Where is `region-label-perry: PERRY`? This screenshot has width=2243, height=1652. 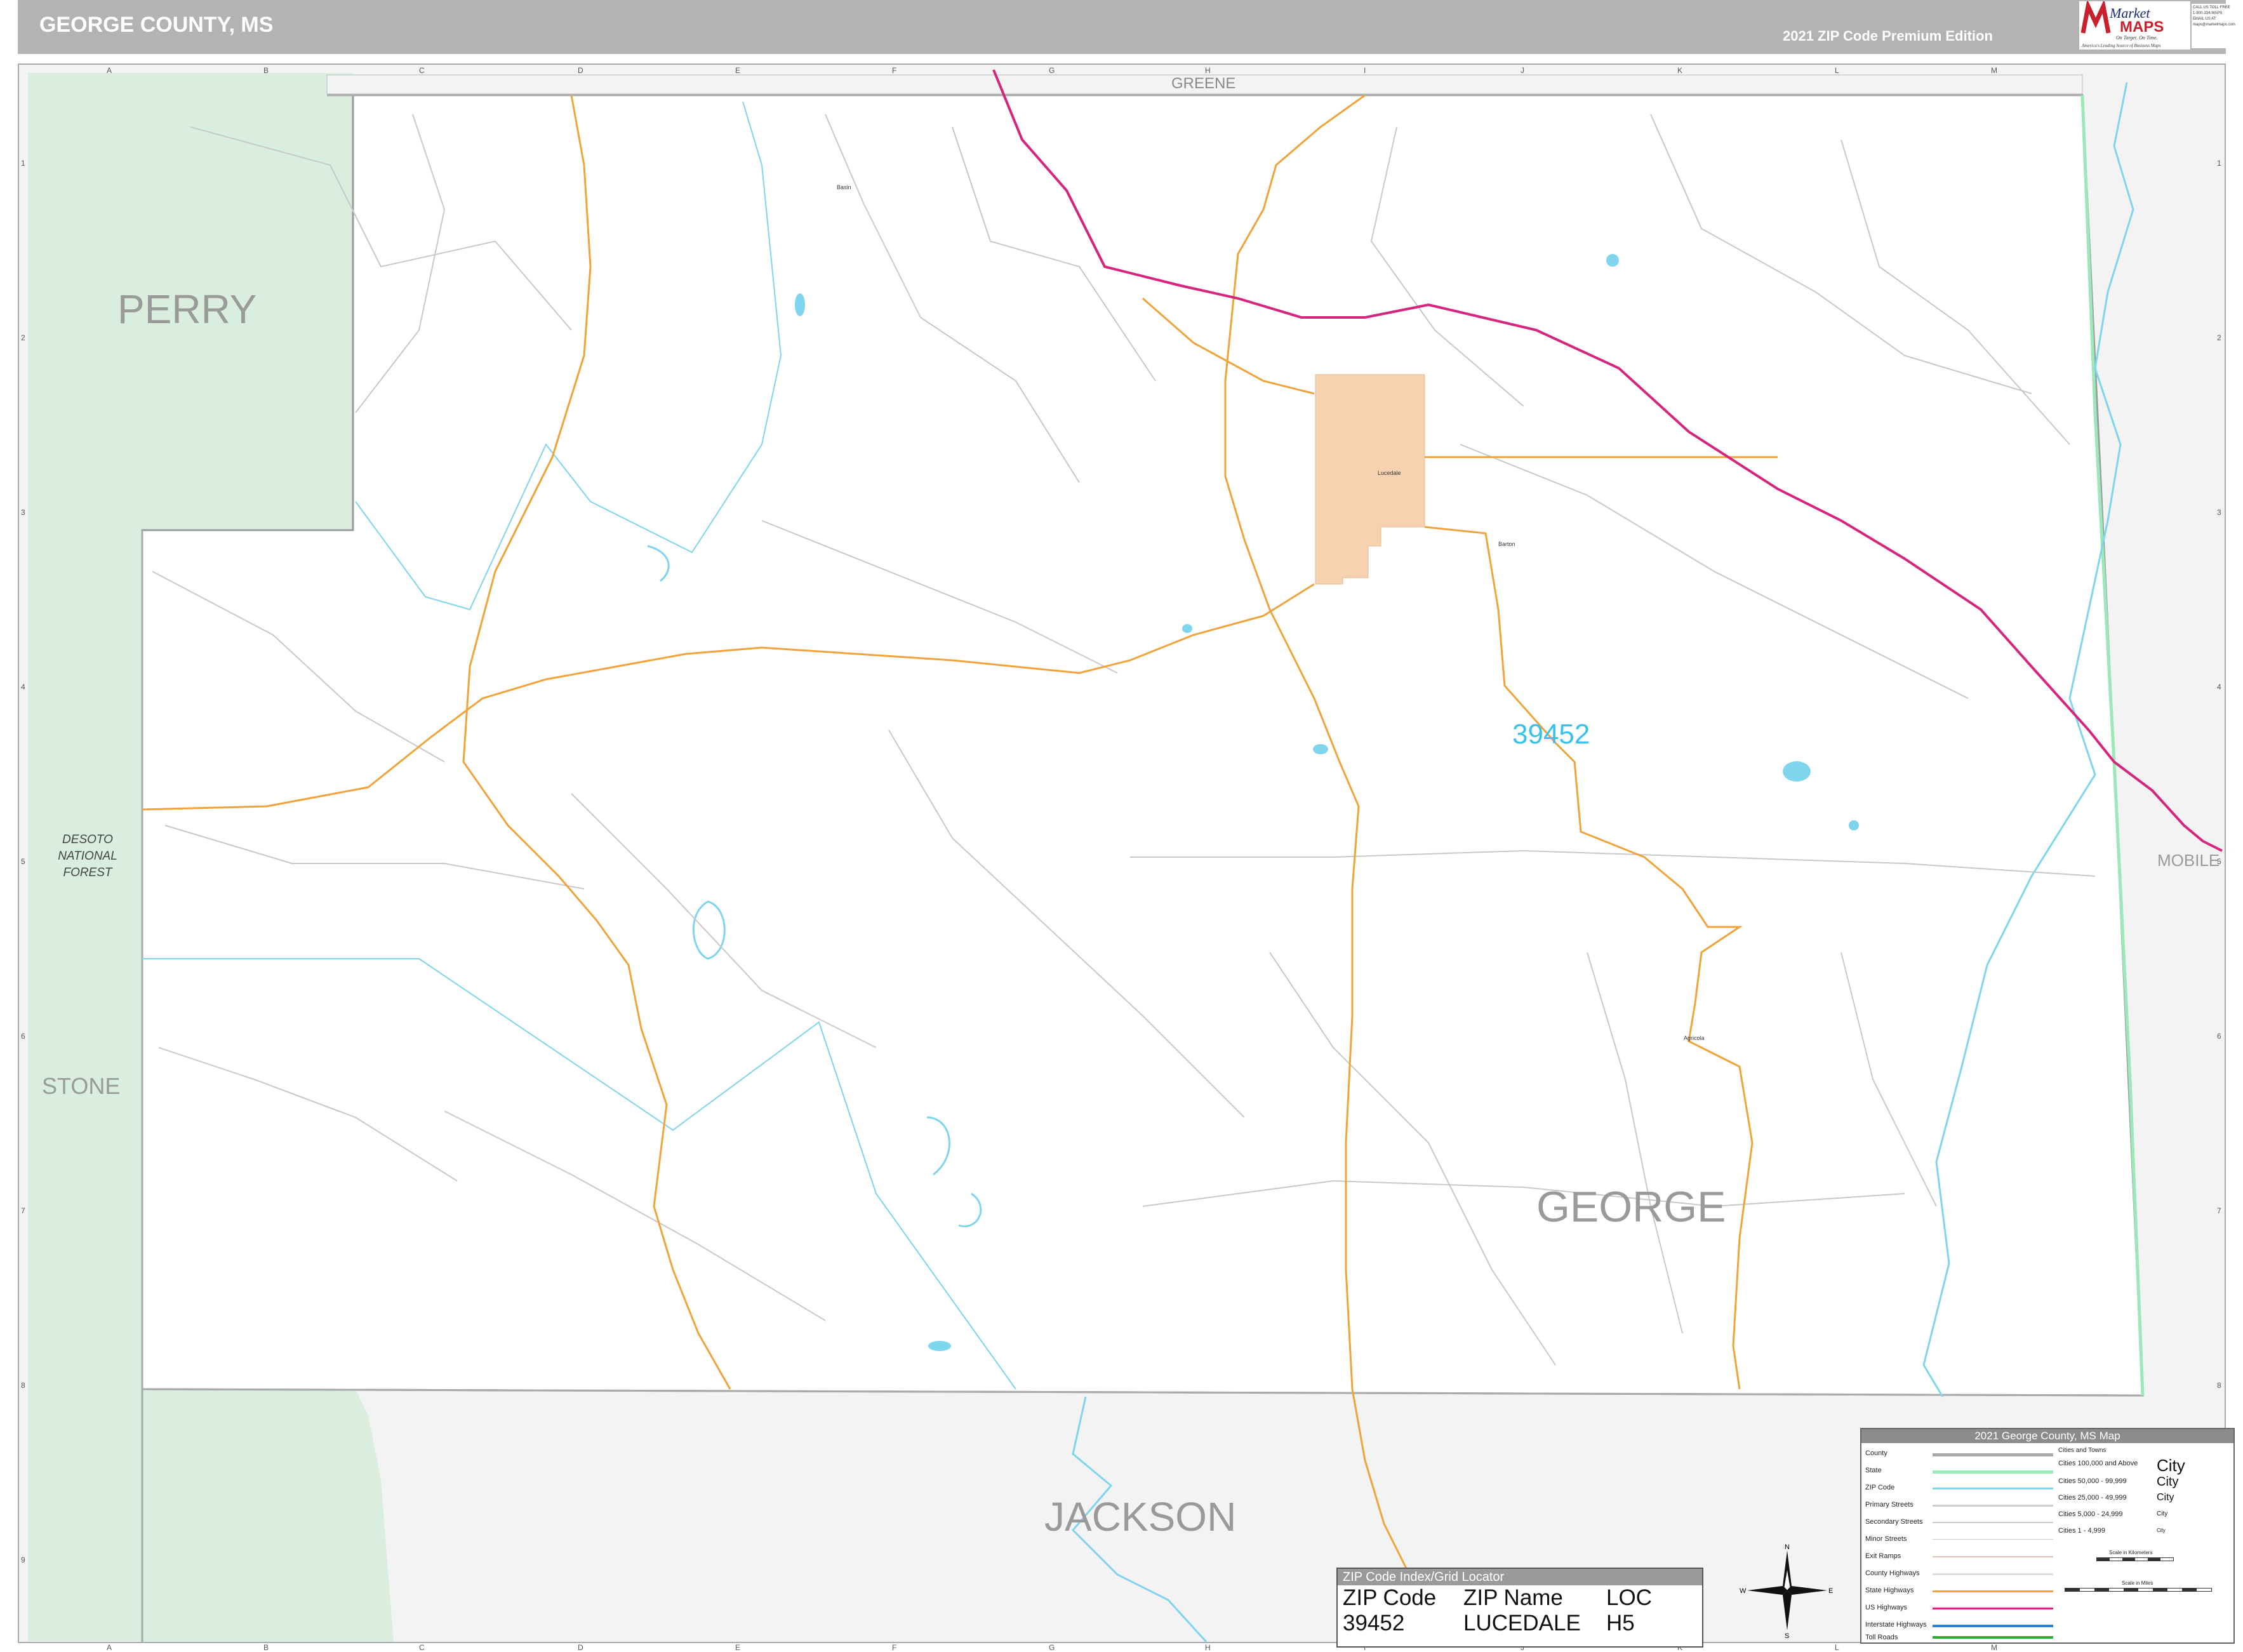
region-label-perry: PERRY is located at coordinates (187, 309).